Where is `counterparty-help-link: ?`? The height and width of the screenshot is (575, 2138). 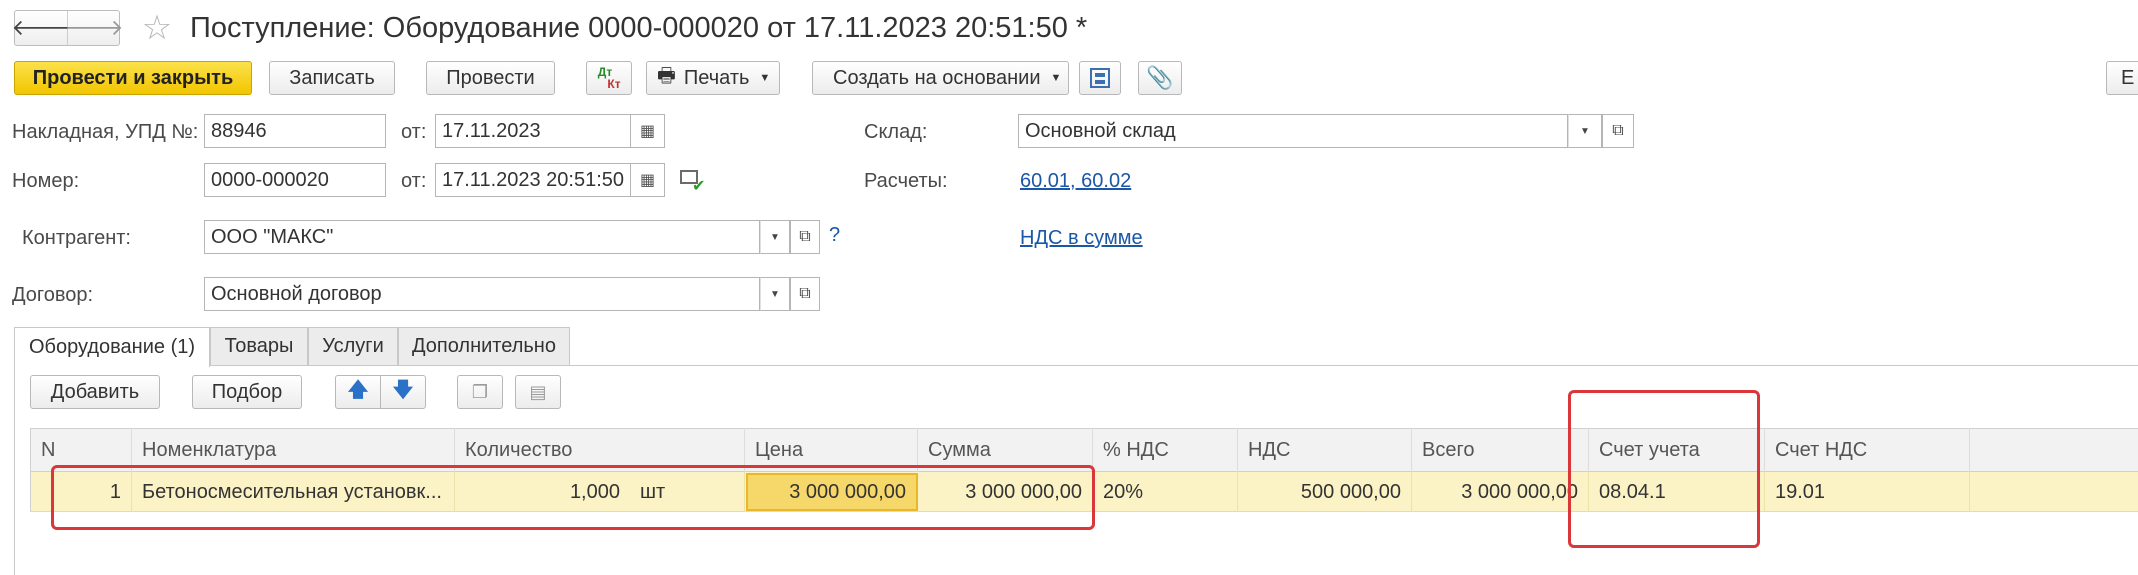 counterparty-help-link: ? is located at coordinates (834, 235).